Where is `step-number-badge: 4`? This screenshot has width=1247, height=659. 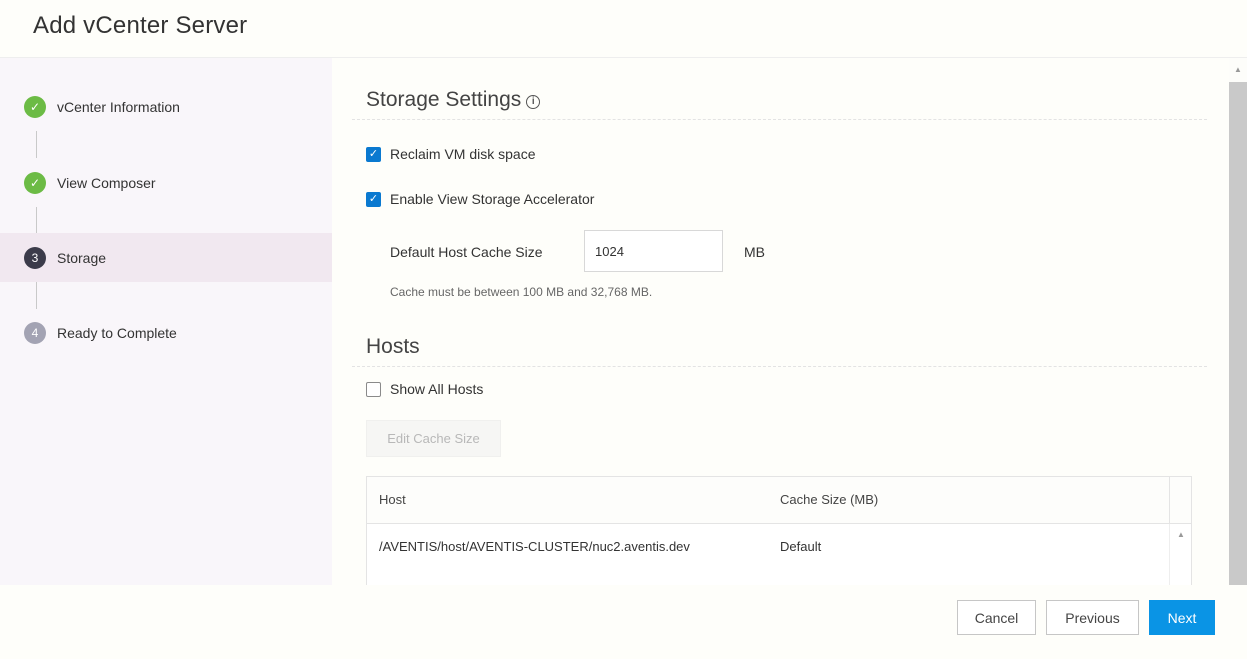
step-number-badge: 4 is located at coordinates (35, 332).